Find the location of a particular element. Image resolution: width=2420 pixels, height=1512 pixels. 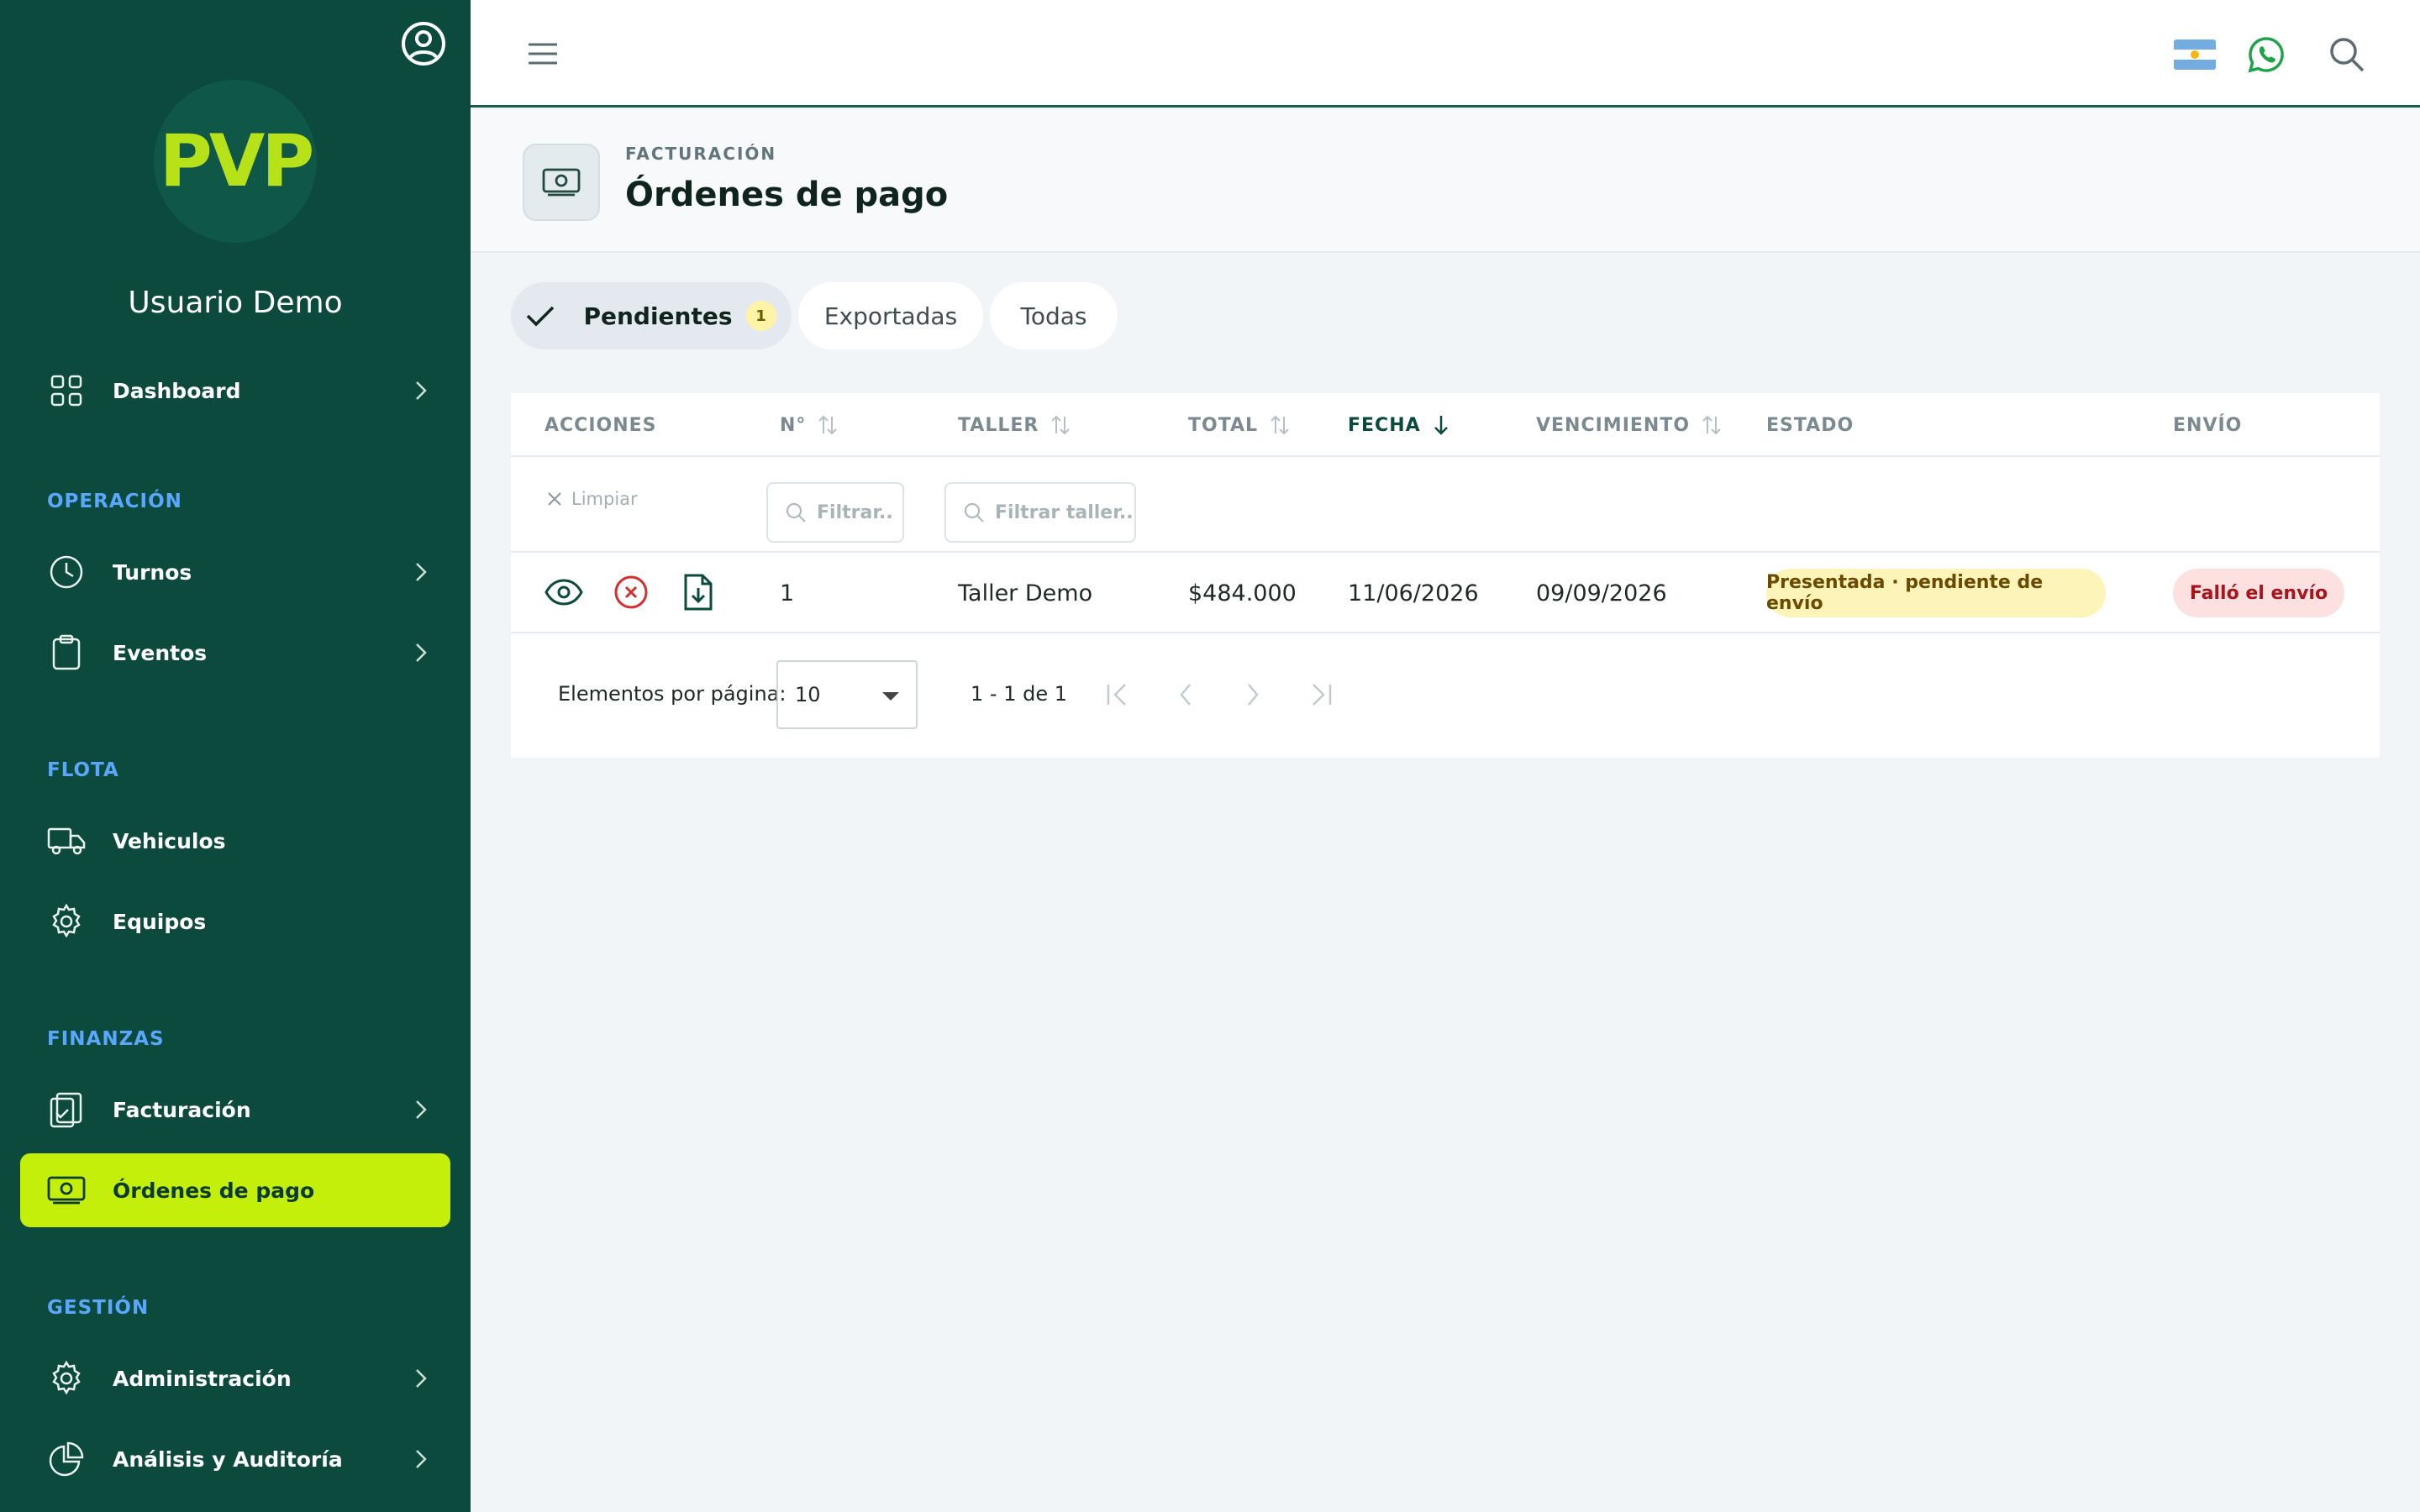

hamburger-menu-icon is located at coordinates (543, 54).